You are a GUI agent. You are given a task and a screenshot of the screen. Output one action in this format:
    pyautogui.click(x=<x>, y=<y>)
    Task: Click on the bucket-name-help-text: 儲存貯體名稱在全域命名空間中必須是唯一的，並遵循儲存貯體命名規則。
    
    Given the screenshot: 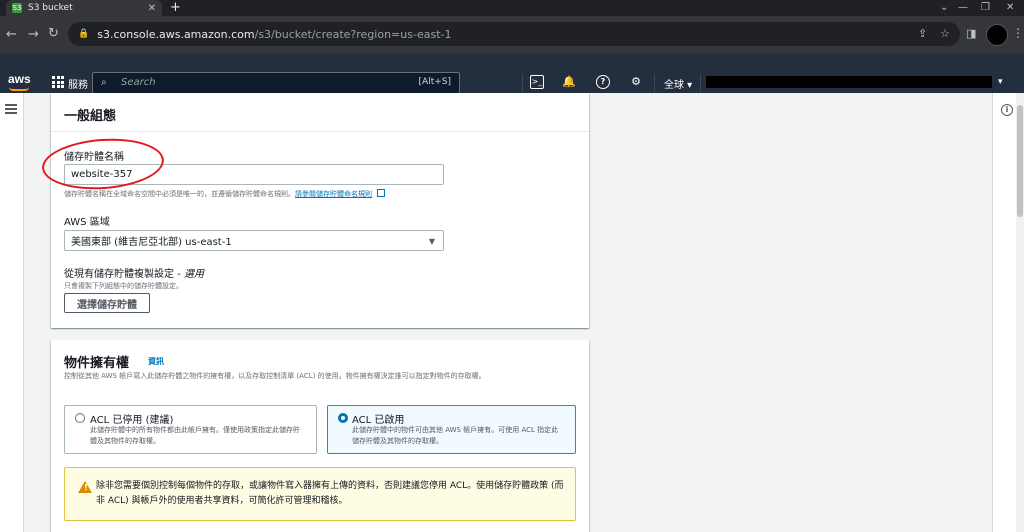 What is the action you would take?
    pyautogui.click(x=179, y=194)
    